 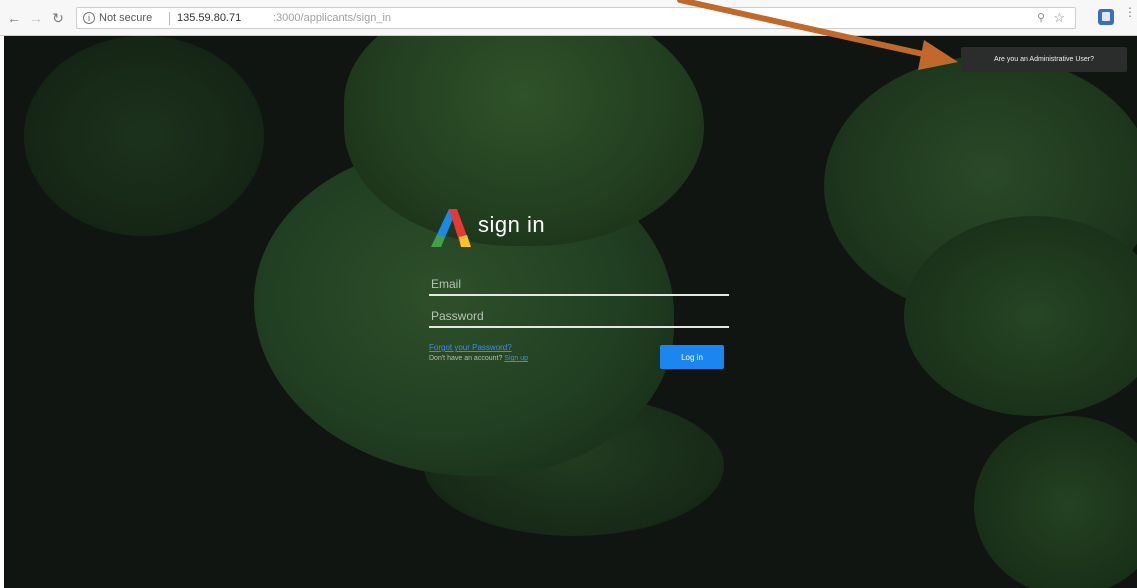 What do you see at coordinates (579, 317) in the screenshot?
I see `password-field` at bounding box center [579, 317].